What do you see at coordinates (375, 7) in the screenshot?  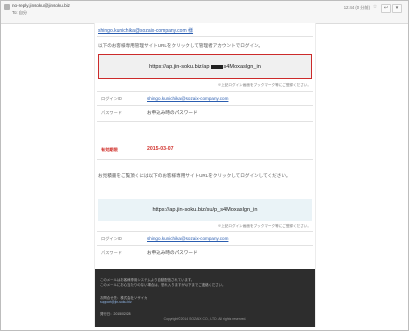 I see `star-icon: ☆` at bounding box center [375, 7].